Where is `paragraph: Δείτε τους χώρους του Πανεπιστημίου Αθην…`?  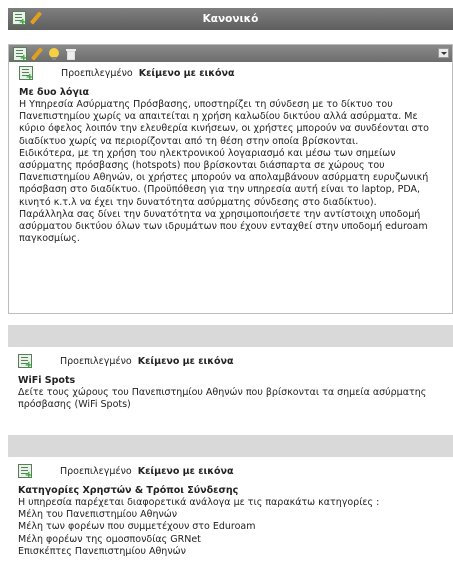 paragraph: Δείτε τους χώρους του Πανεπιστημίου Αθην… is located at coordinates (222, 399).